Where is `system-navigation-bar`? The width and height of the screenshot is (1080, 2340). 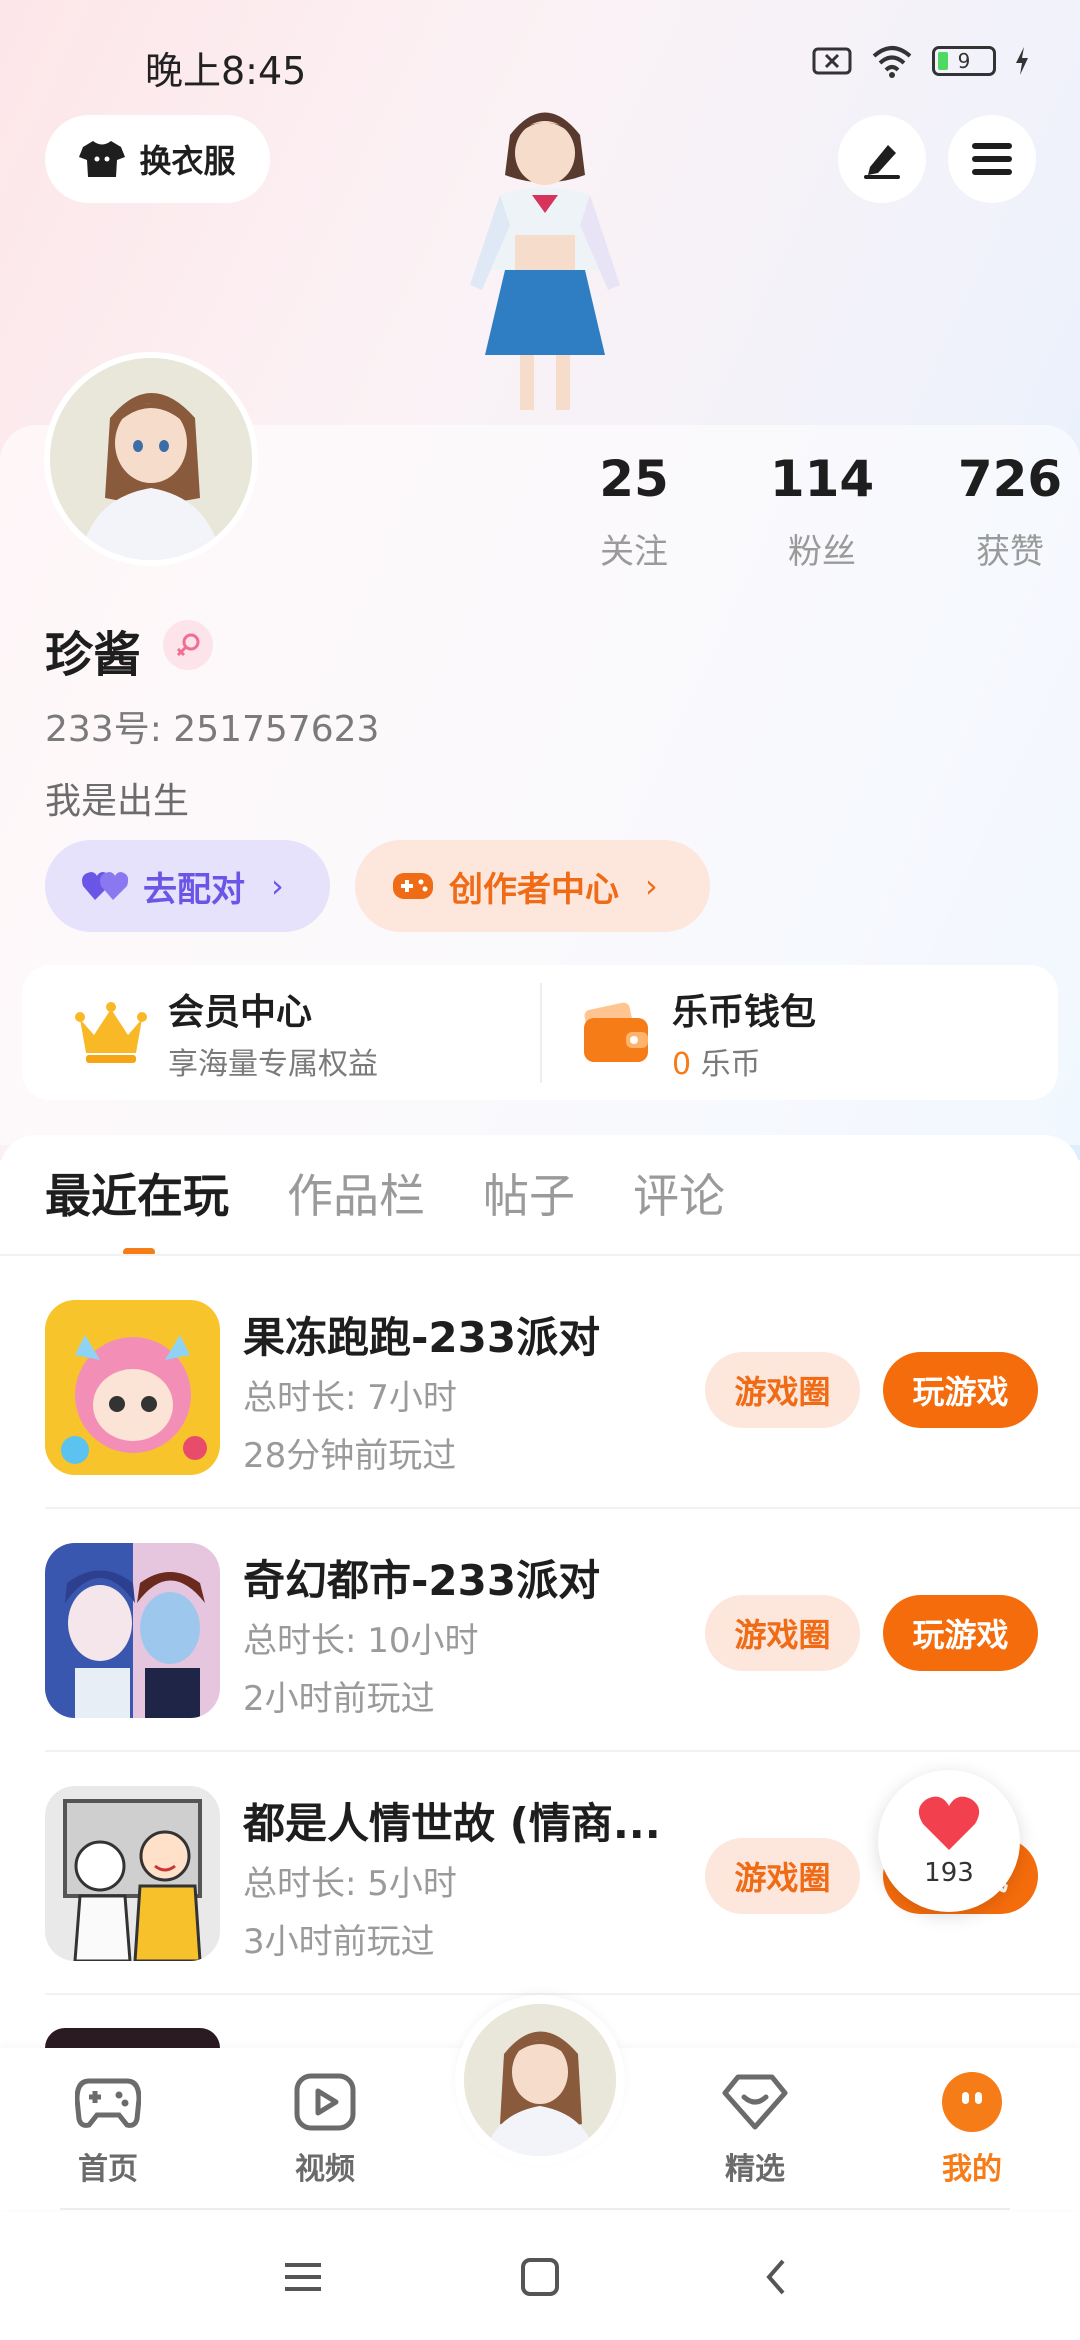 system-navigation-bar is located at coordinates (540, 2276).